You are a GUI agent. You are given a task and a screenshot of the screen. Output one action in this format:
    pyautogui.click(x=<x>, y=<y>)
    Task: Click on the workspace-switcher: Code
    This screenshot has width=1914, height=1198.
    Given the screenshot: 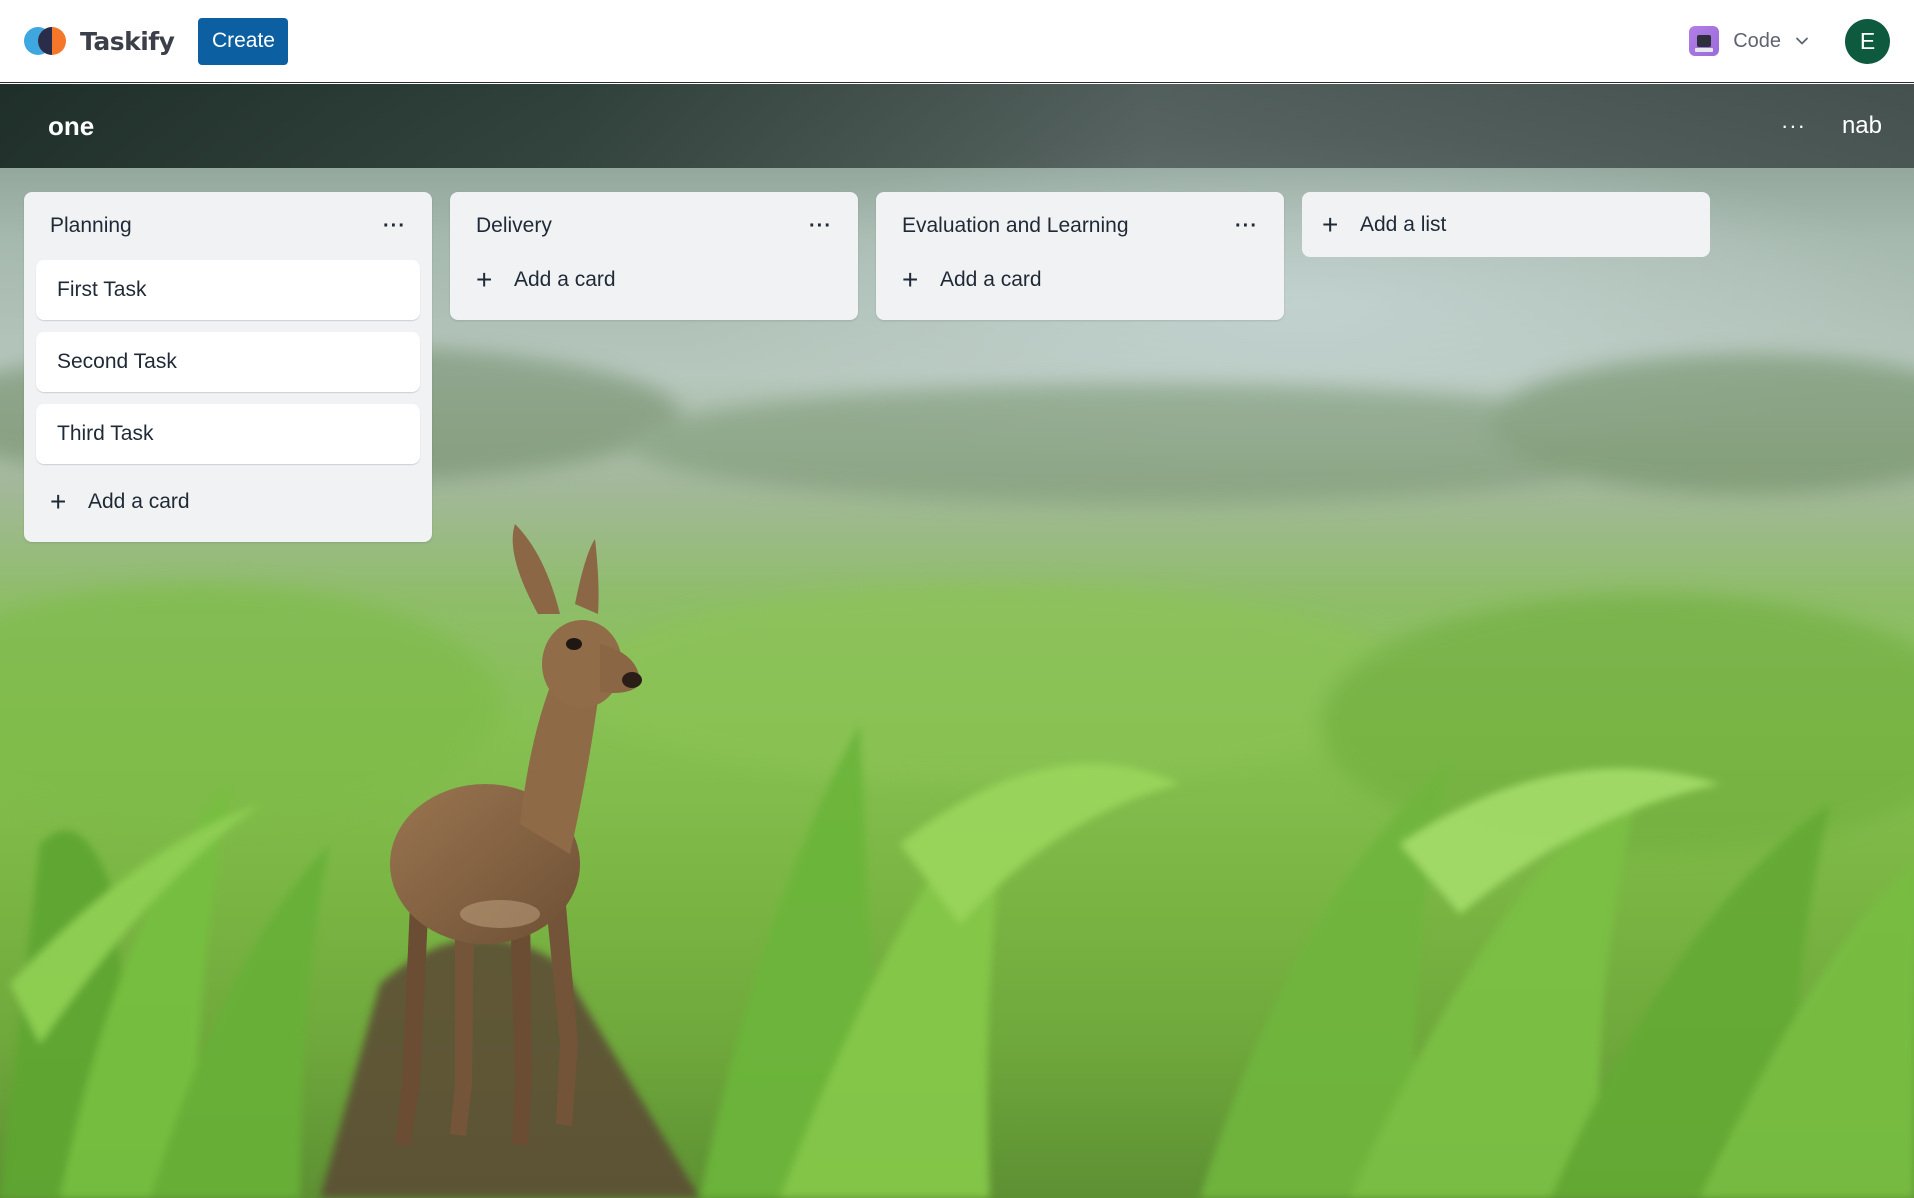 What is the action you would take?
    pyautogui.click(x=1749, y=41)
    